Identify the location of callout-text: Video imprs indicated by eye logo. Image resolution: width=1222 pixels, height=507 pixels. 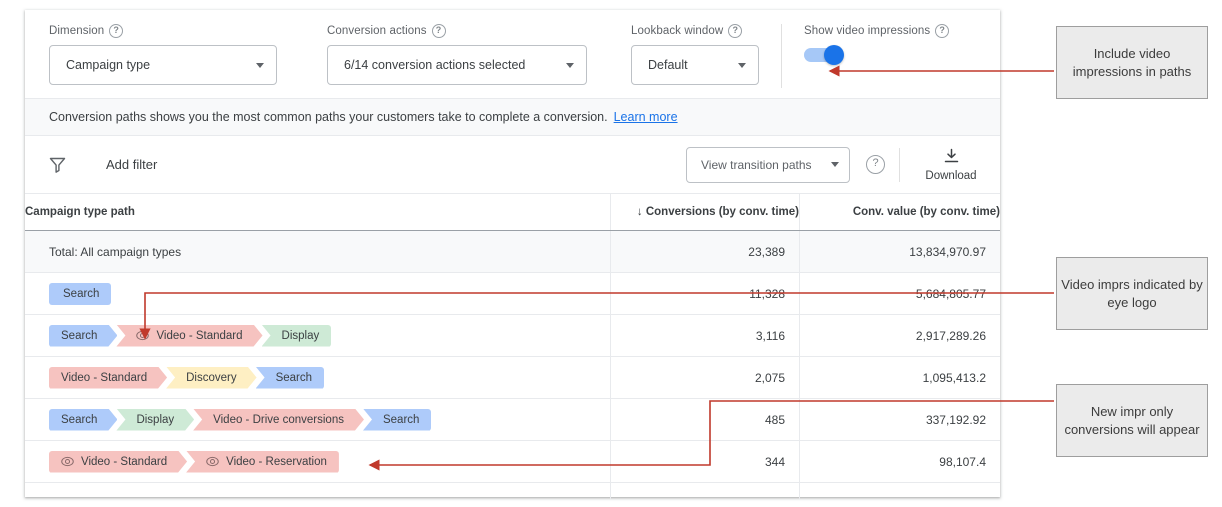
(1132, 293).